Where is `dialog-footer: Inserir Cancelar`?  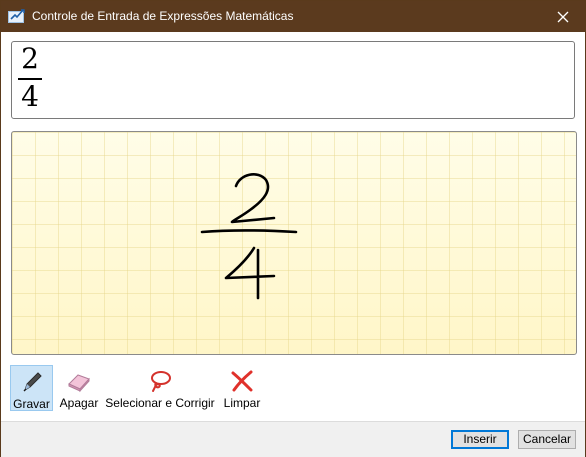 dialog-footer: Inserir Cancelar is located at coordinates (293, 439).